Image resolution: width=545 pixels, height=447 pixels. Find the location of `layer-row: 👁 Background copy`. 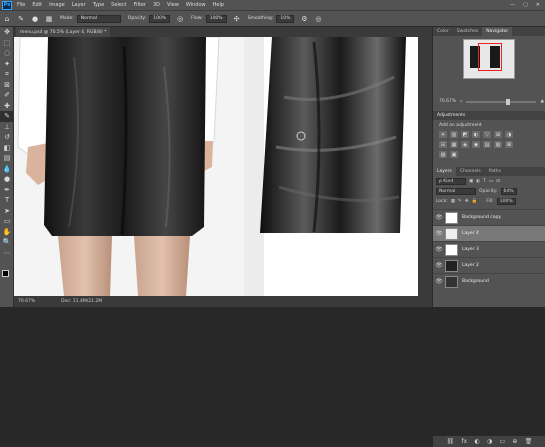

layer-row: 👁 Background copy is located at coordinates (489, 217).